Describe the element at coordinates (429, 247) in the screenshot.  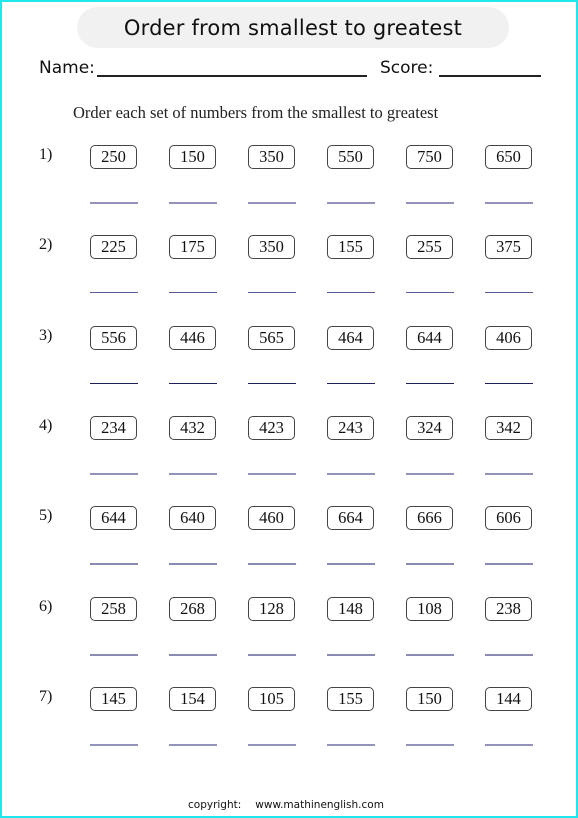
I see `number-box: 255` at that location.